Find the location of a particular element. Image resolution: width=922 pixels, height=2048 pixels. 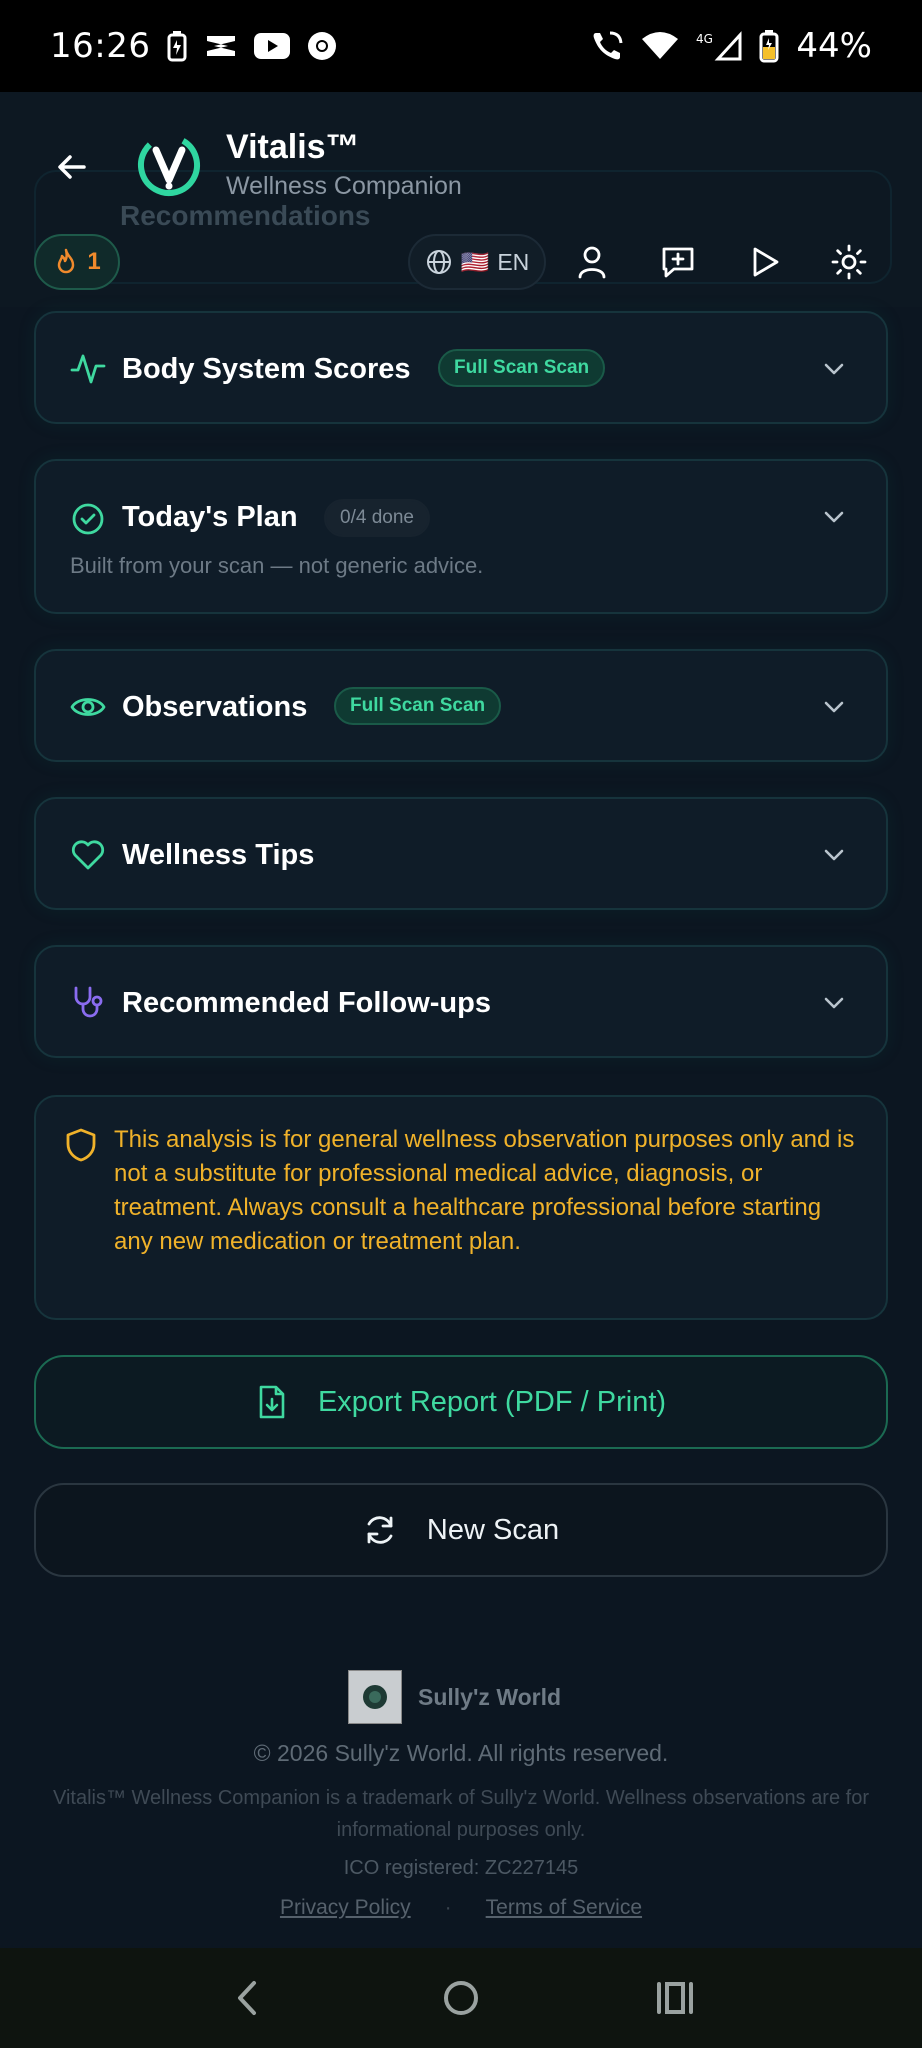

app-title: Vitalis™ is located at coordinates (293, 147).